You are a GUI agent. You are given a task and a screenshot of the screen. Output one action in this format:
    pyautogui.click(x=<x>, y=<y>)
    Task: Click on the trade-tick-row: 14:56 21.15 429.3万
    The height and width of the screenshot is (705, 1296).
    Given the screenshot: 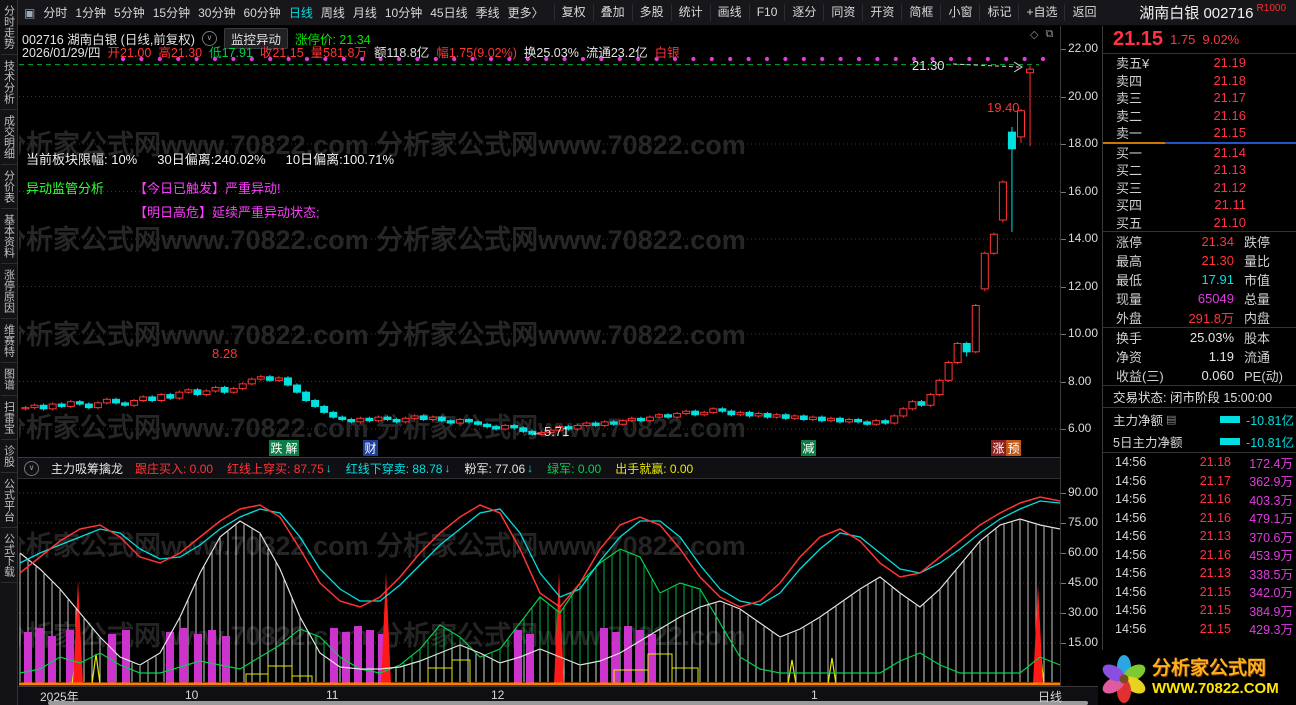 What is the action you would take?
    pyautogui.click(x=1204, y=629)
    